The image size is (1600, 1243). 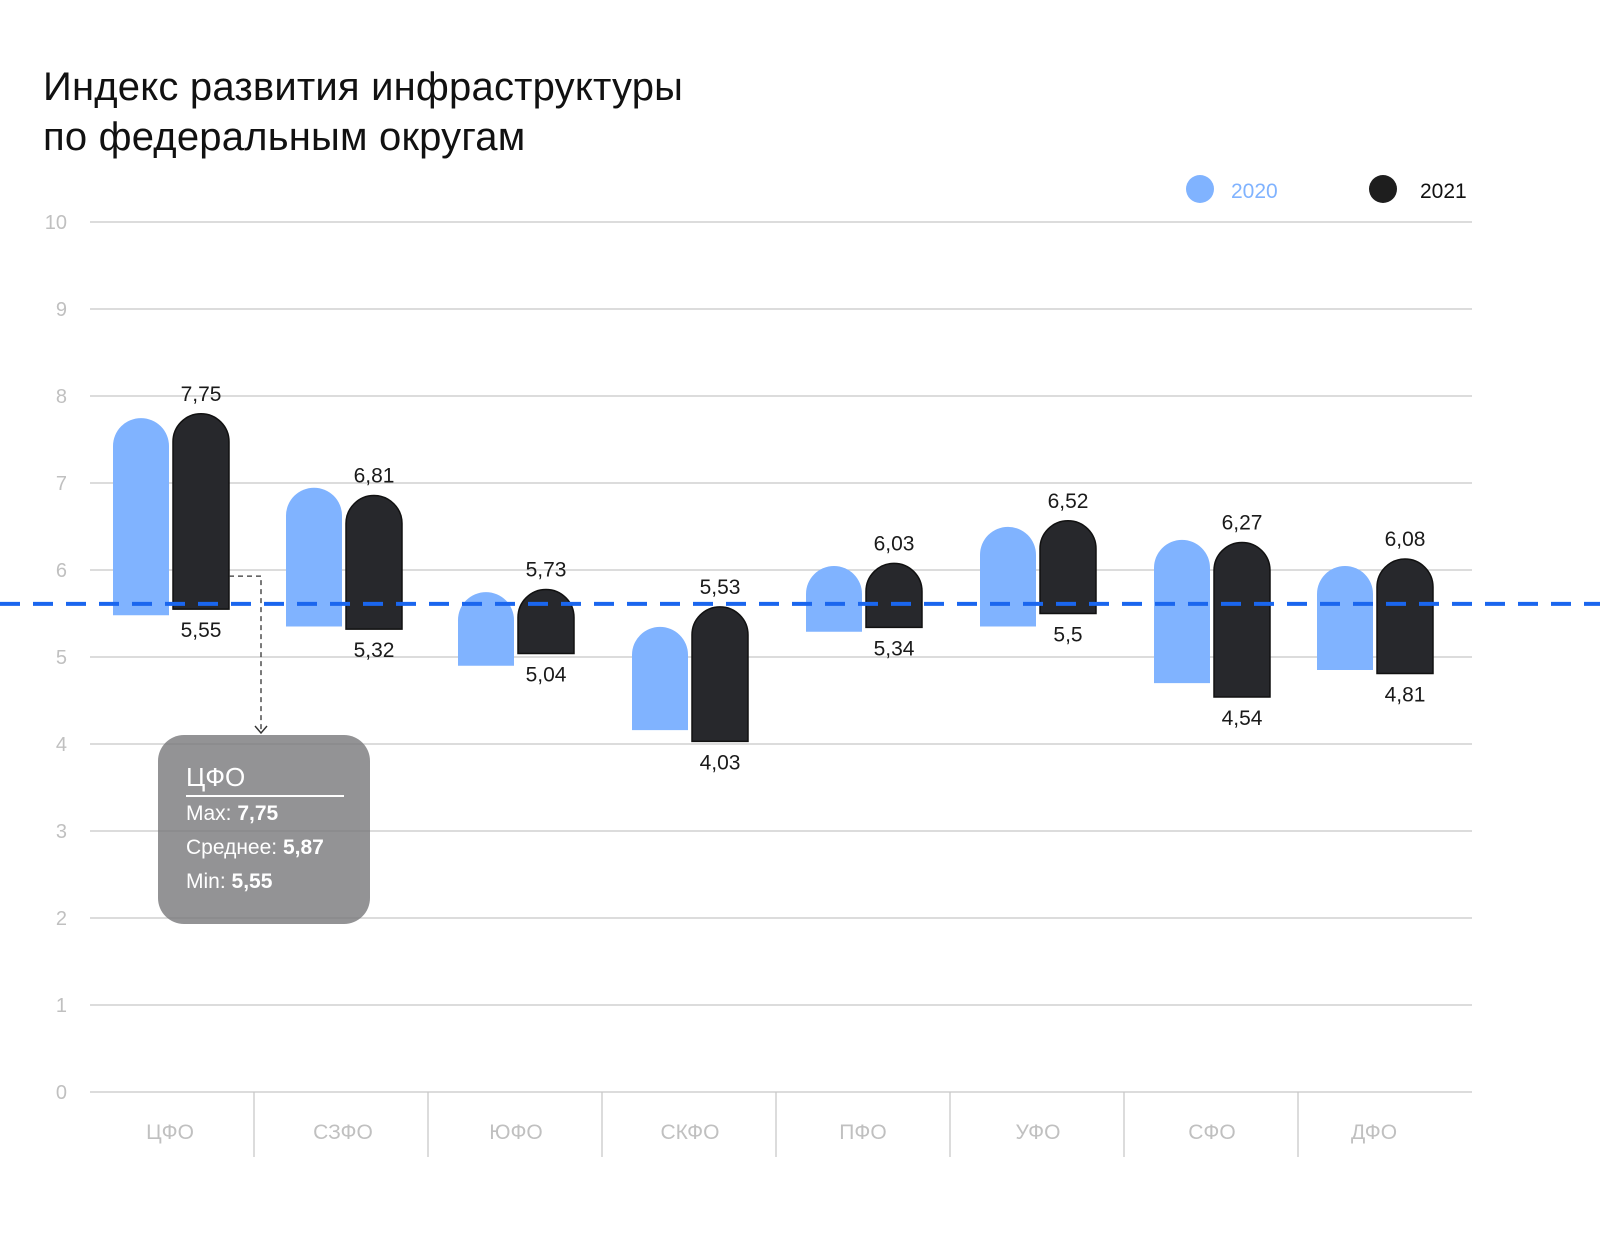 What do you see at coordinates (720, 587) in the screenshot?
I see `data-label-max: 5,53` at bounding box center [720, 587].